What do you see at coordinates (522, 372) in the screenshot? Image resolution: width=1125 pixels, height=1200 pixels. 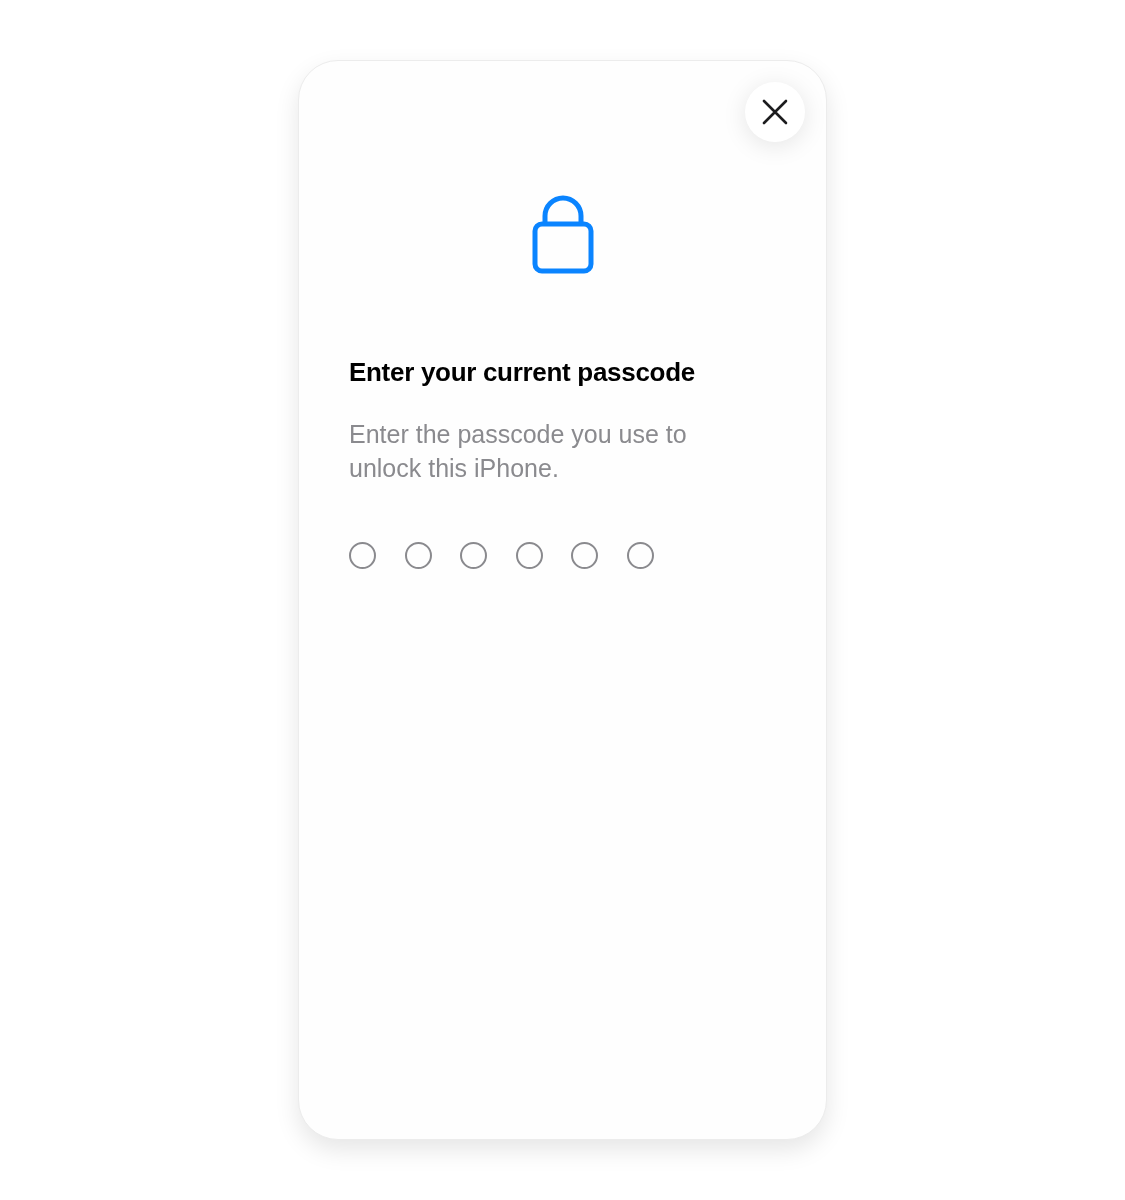 I see `dialog-title: Enter your current passcode` at bounding box center [522, 372].